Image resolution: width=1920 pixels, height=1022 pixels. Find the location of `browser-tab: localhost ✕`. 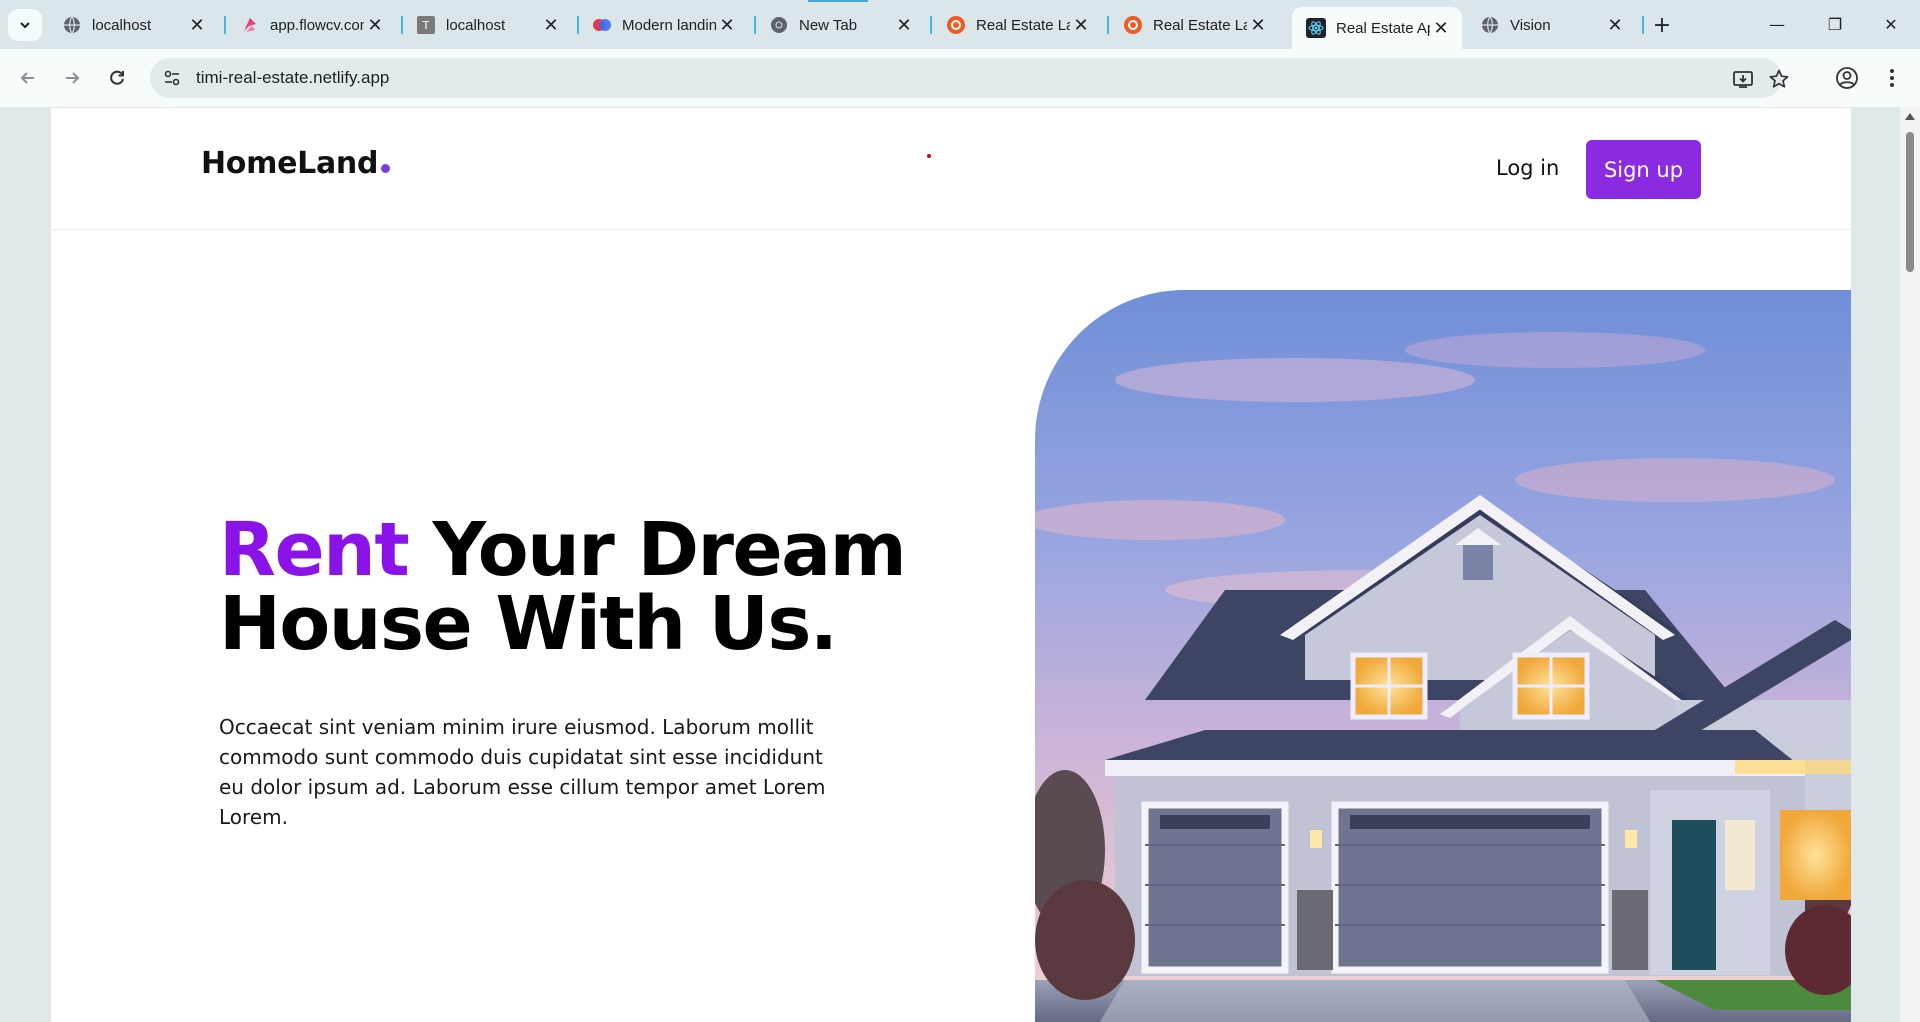

browser-tab: localhost ✕ is located at coordinates (133, 25).